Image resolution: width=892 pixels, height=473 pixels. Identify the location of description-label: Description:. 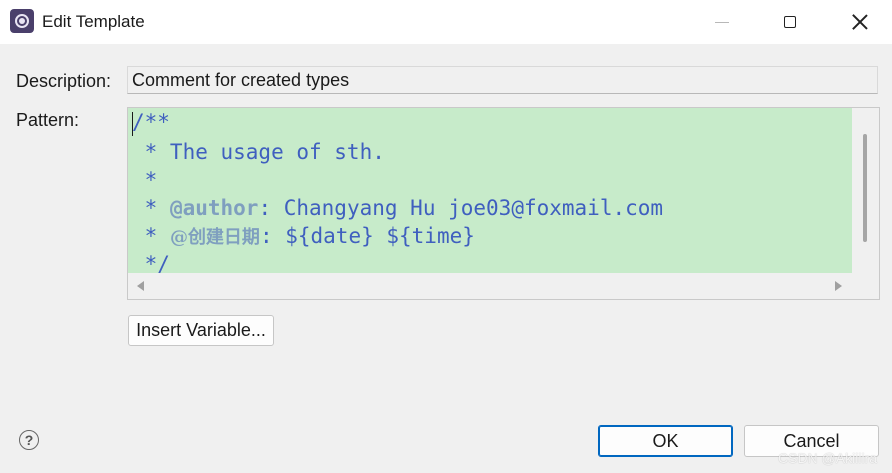
(64, 81).